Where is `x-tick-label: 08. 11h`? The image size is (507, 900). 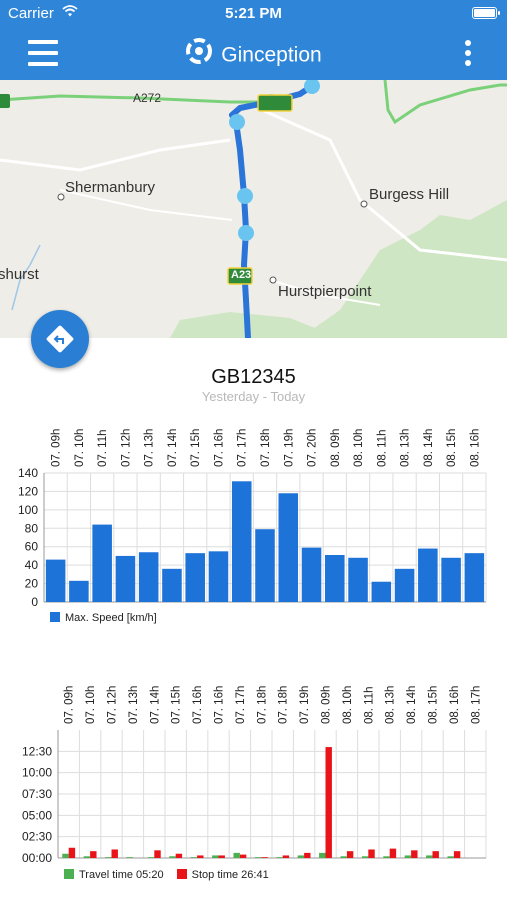 x-tick-label: 08. 11h is located at coordinates (369, 705).